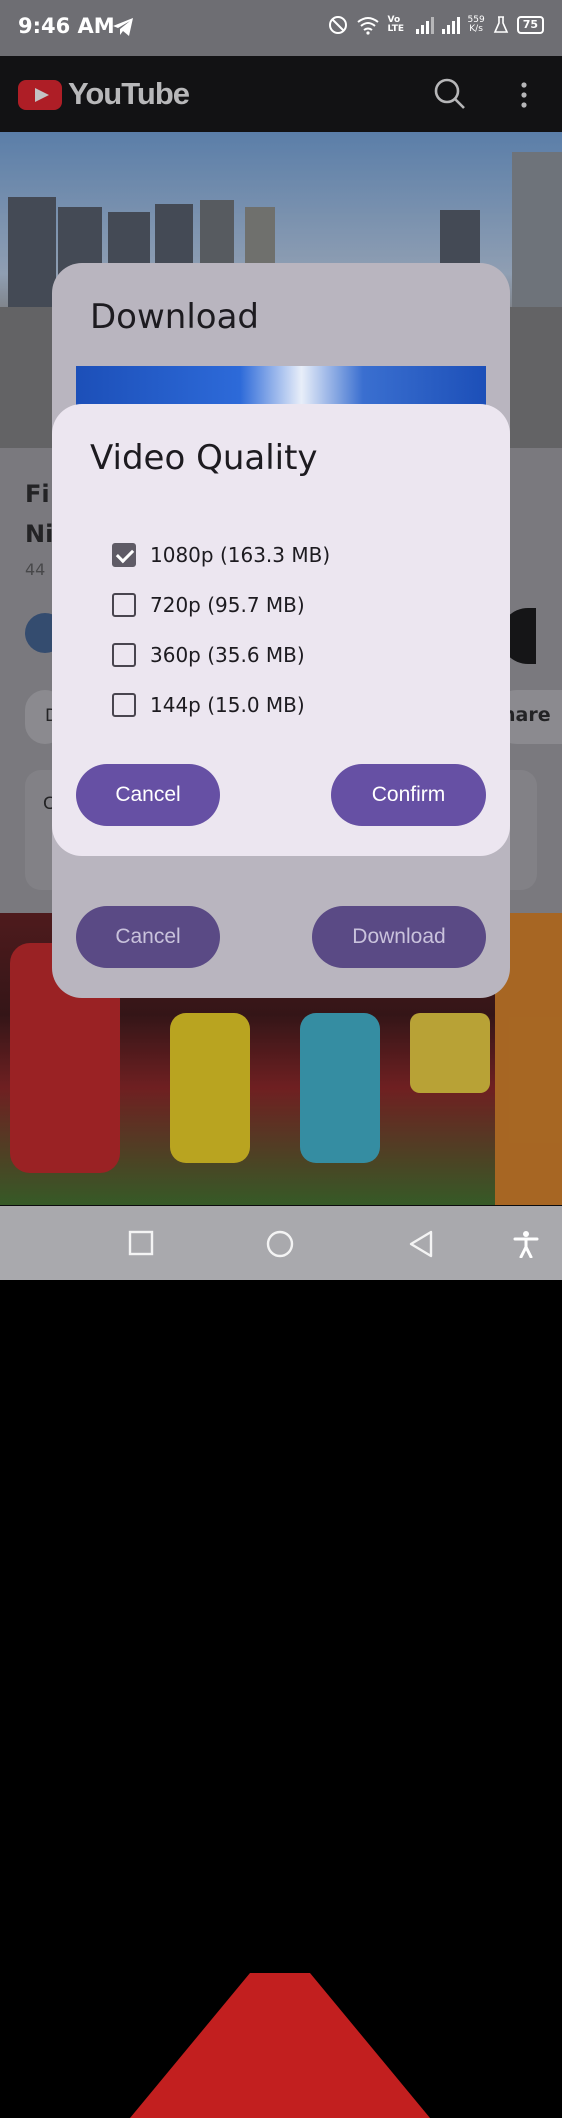 This screenshot has height=2118, width=562. What do you see at coordinates (526, 1244) in the screenshot?
I see `accessibility-icon` at bounding box center [526, 1244].